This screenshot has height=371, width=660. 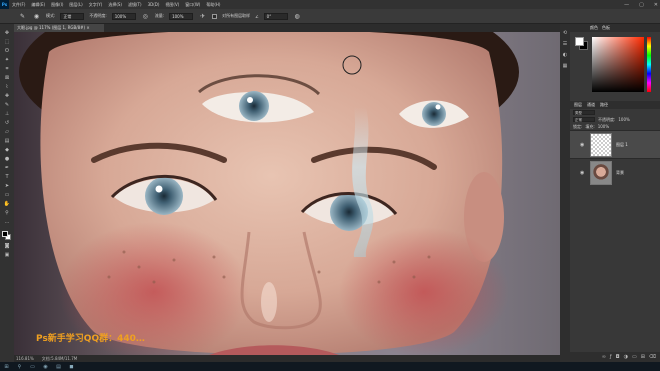 What do you see at coordinates (71, 366) in the screenshot?
I see `photoshop-taskbar-icon: ◼` at bounding box center [71, 366].